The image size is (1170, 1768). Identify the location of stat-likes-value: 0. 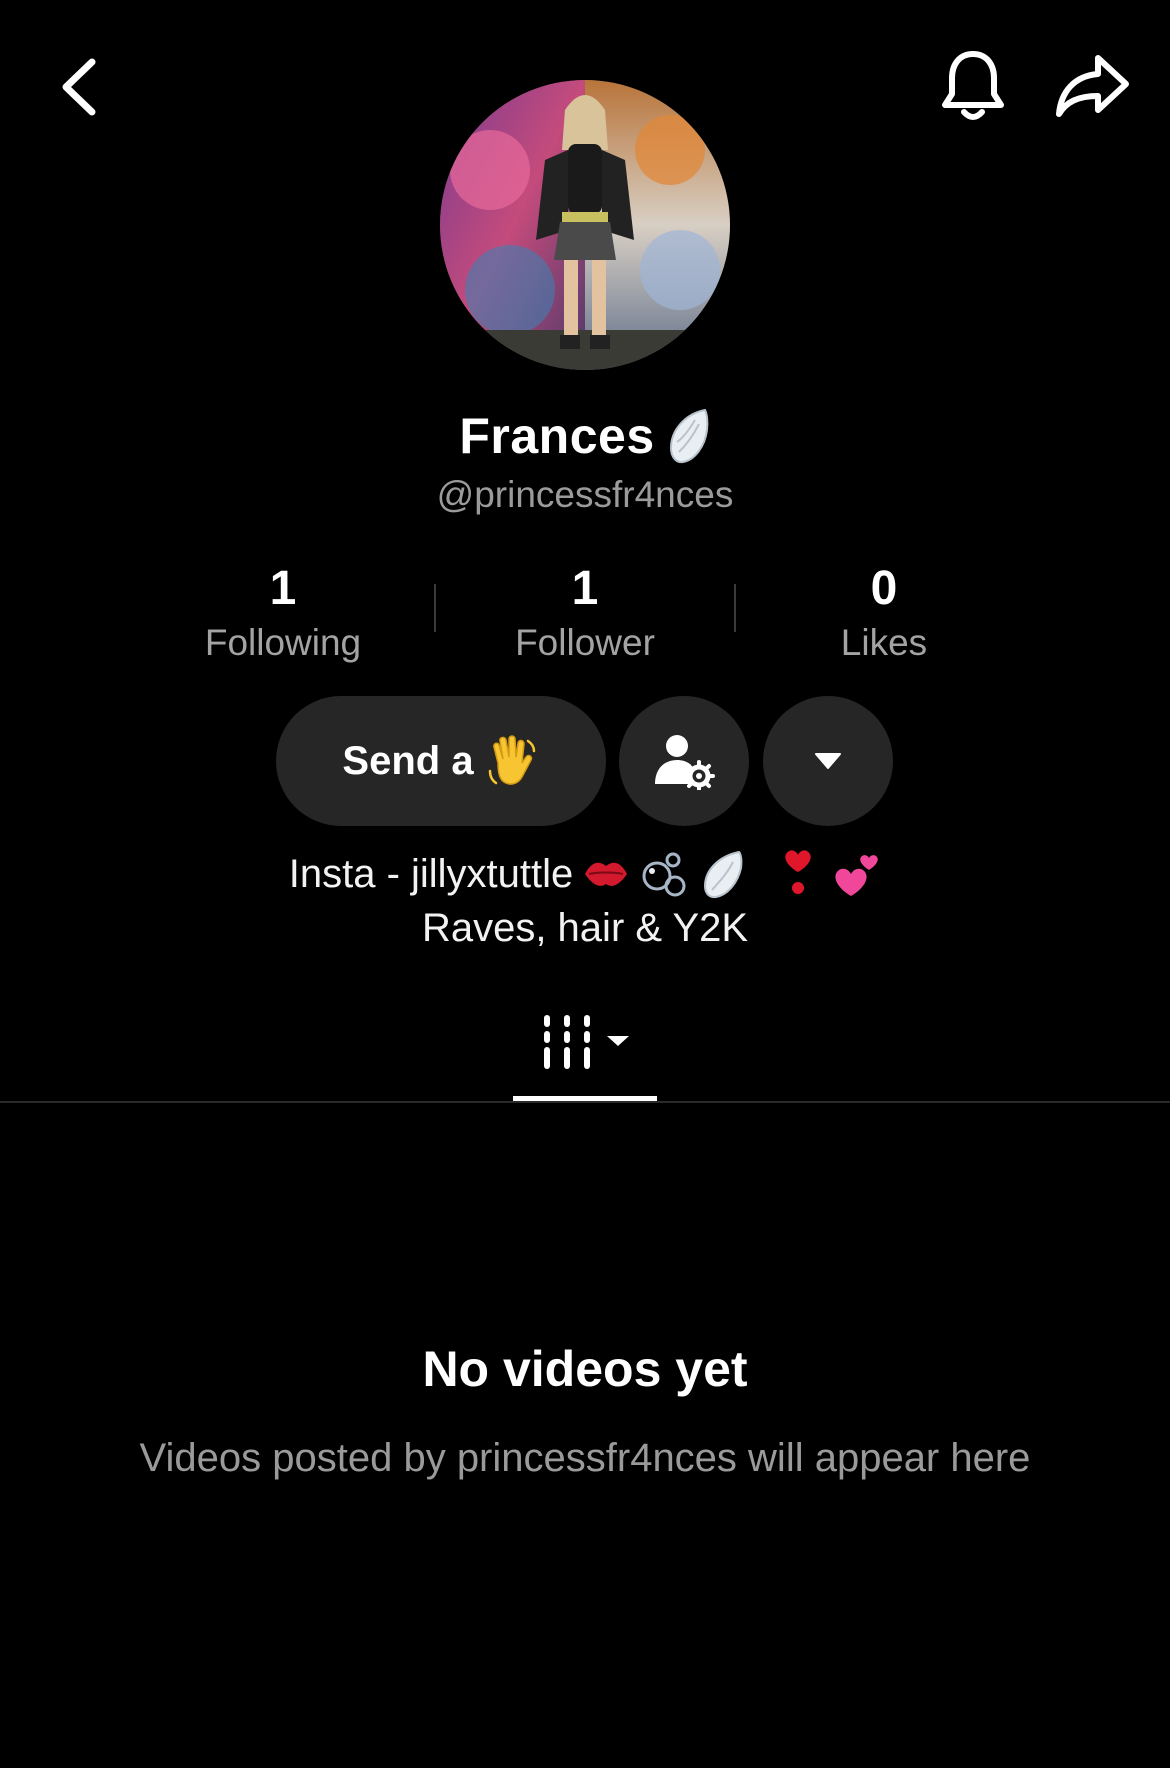
(884, 588).